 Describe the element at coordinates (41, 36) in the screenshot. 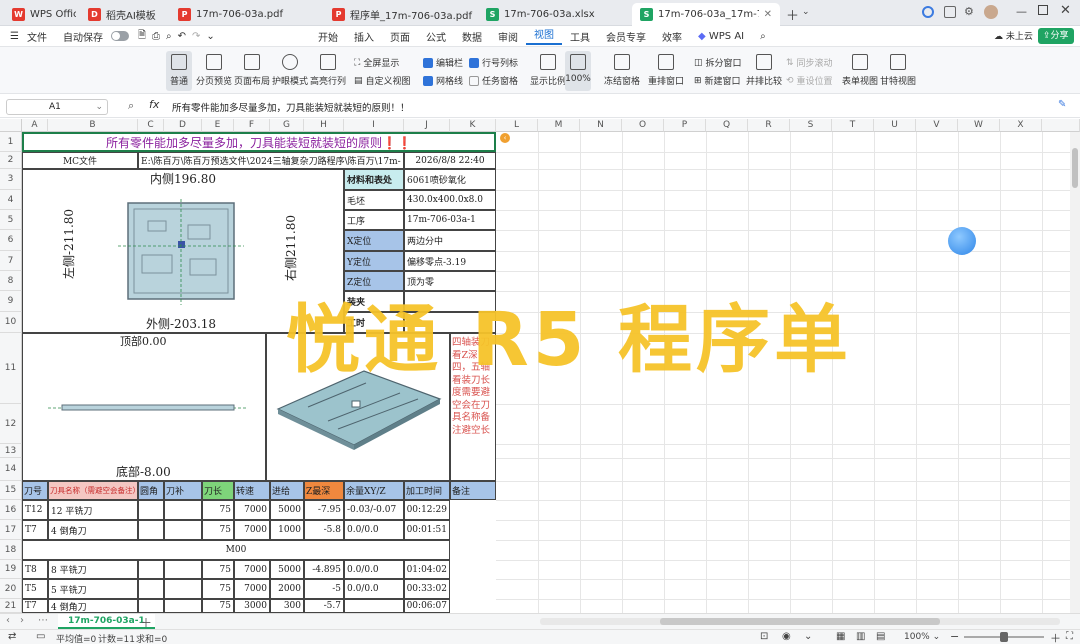

I see `file-menu: 文件` at that location.